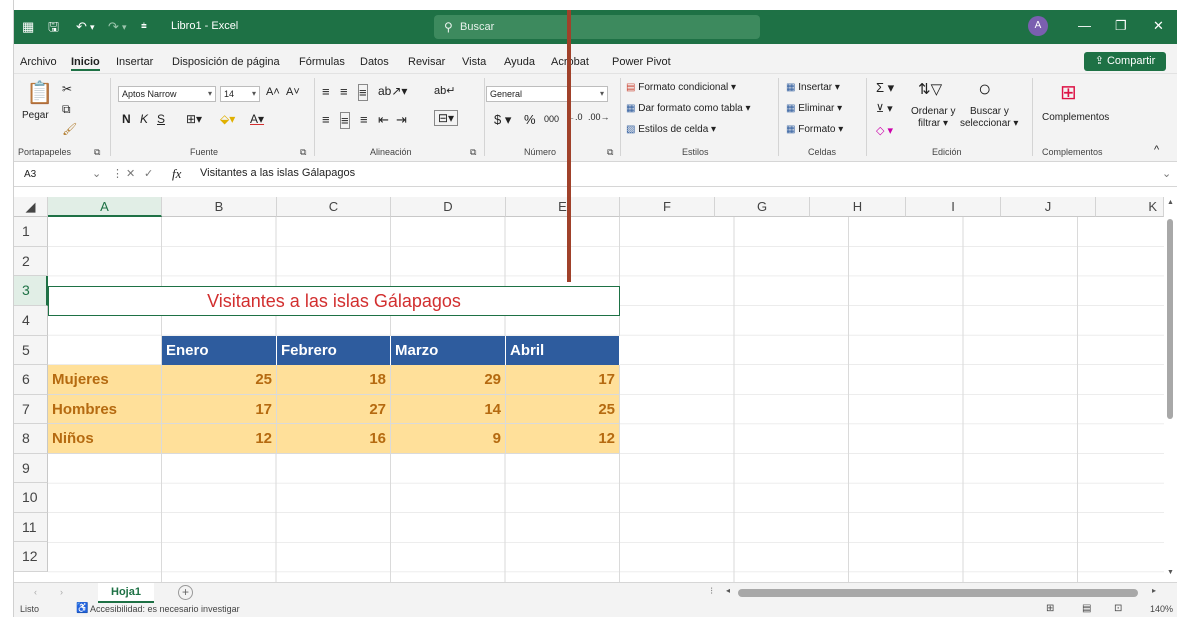 The height and width of the screenshot is (617, 1177). Describe the element at coordinates (31, 439) in the screenshot. I see `row-header-8: 8` at that location.